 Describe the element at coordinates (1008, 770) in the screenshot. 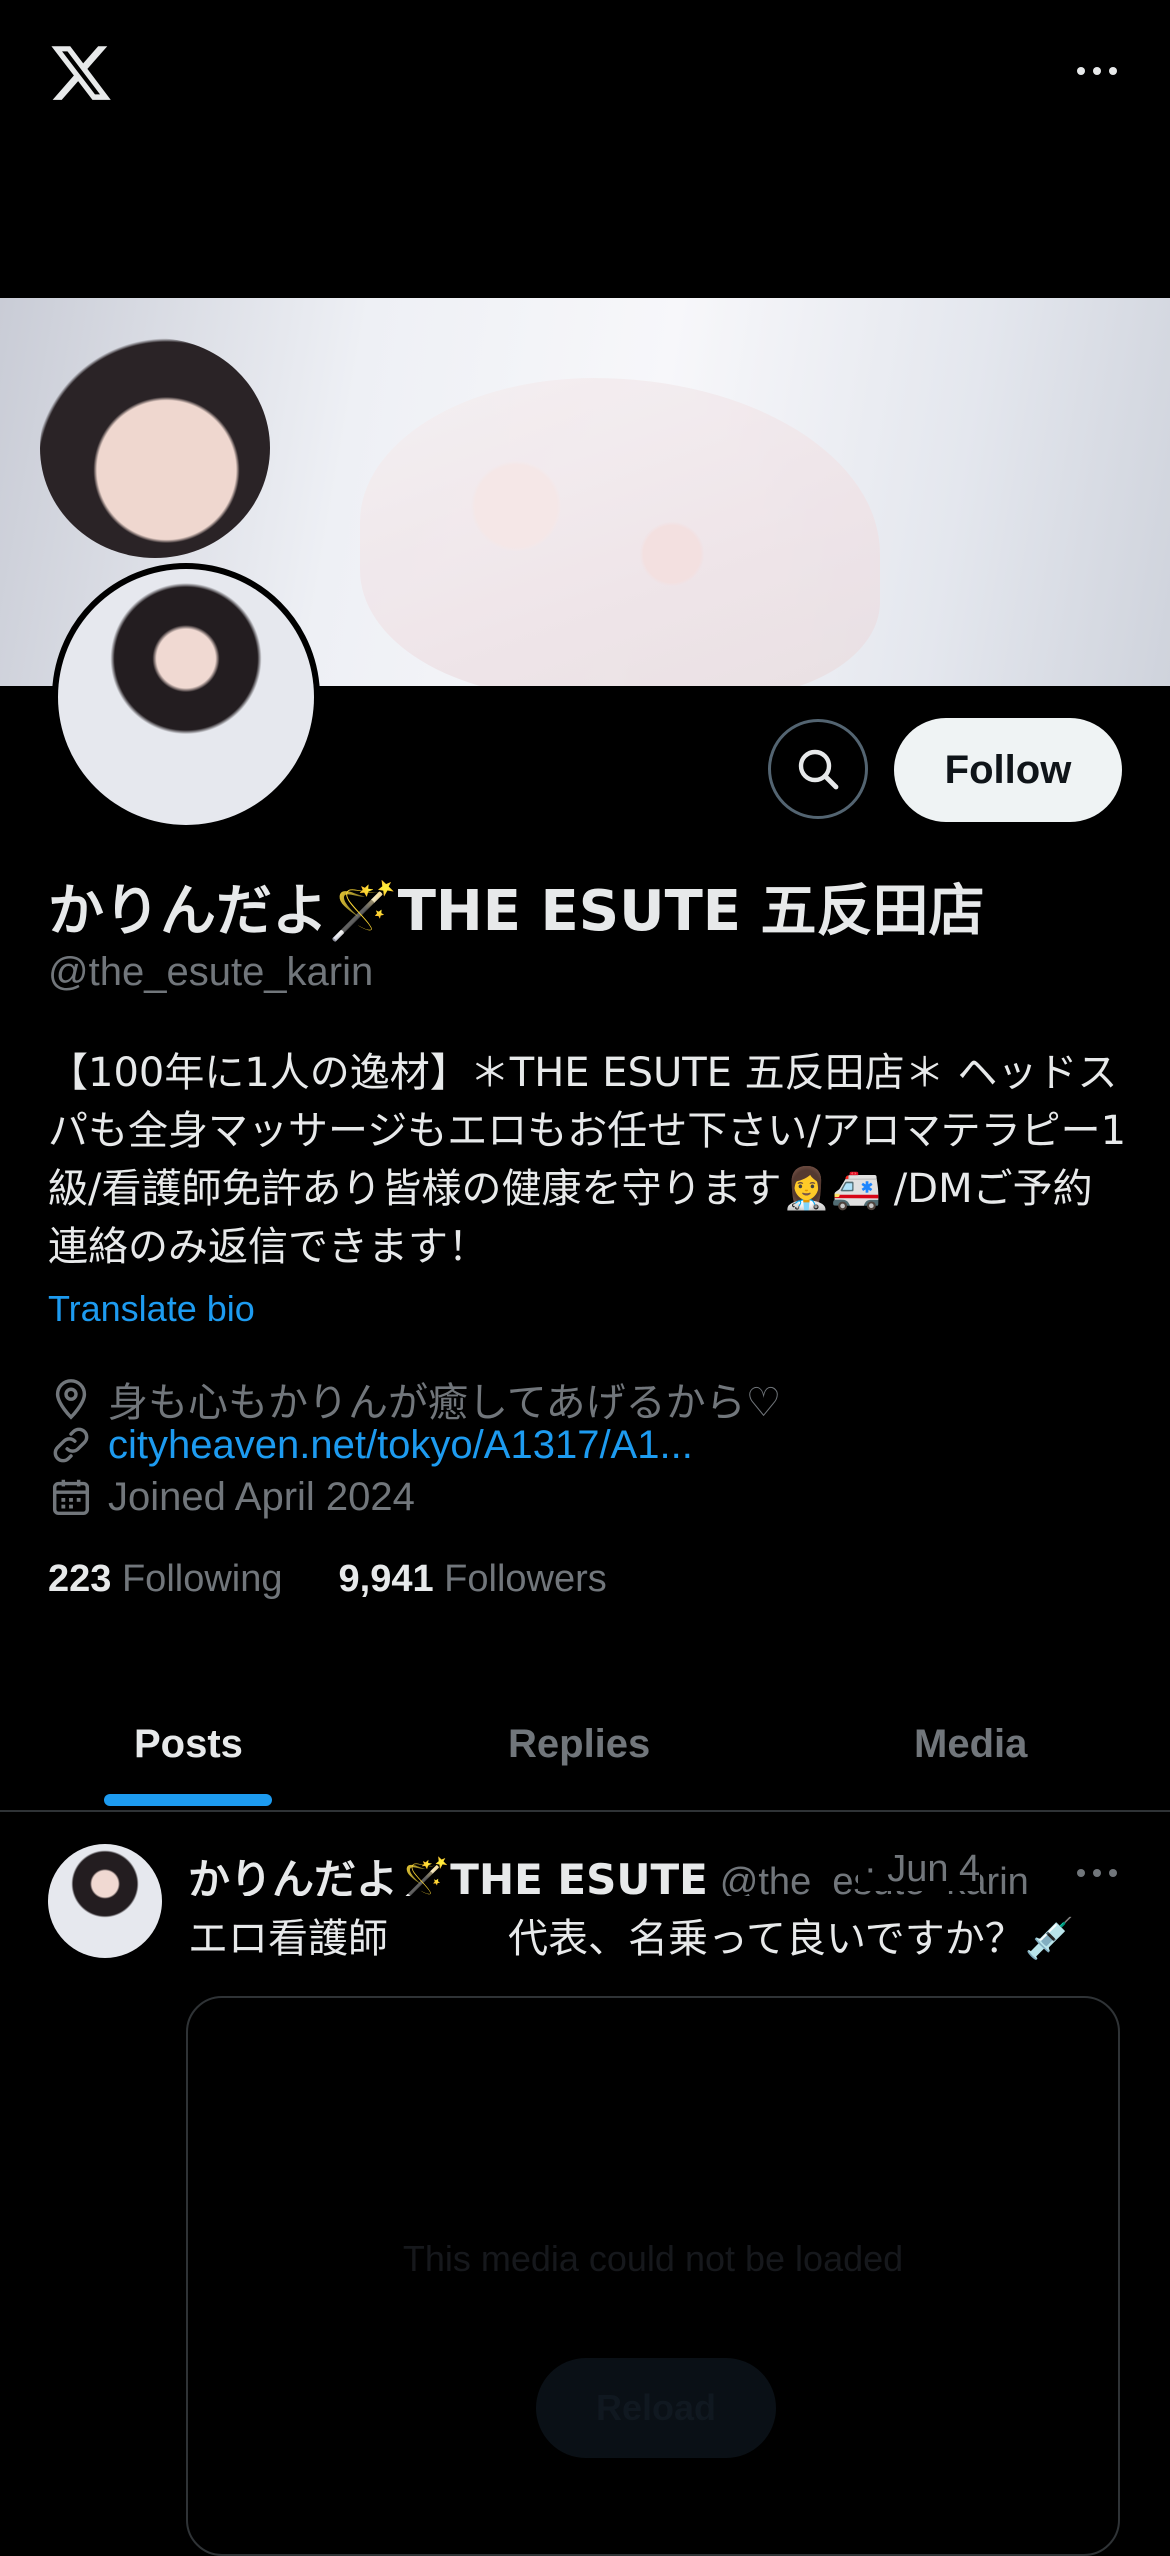

I see `follow-button: Follow` at that location.